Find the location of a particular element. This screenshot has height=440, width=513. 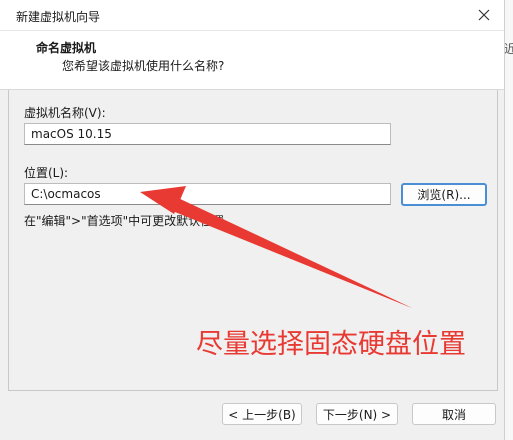

location-label: 位置(L): is located at coordinates (46, 173).